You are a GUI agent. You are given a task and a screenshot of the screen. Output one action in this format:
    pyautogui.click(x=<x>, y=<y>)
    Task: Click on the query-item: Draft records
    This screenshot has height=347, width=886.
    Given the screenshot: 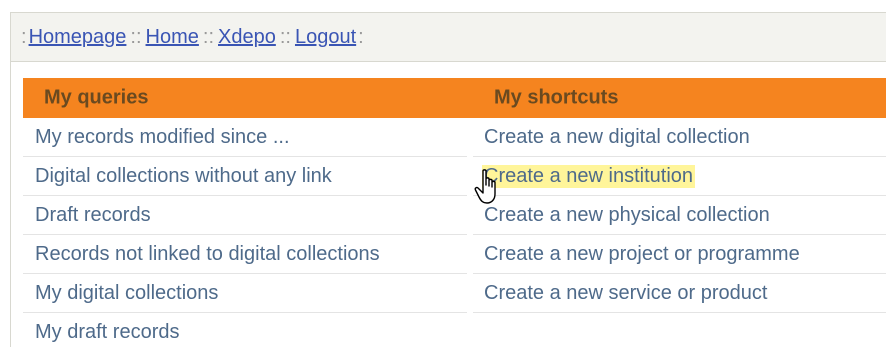 What is the action you would take?
    pyautogui.click(x=245, y=215)
    